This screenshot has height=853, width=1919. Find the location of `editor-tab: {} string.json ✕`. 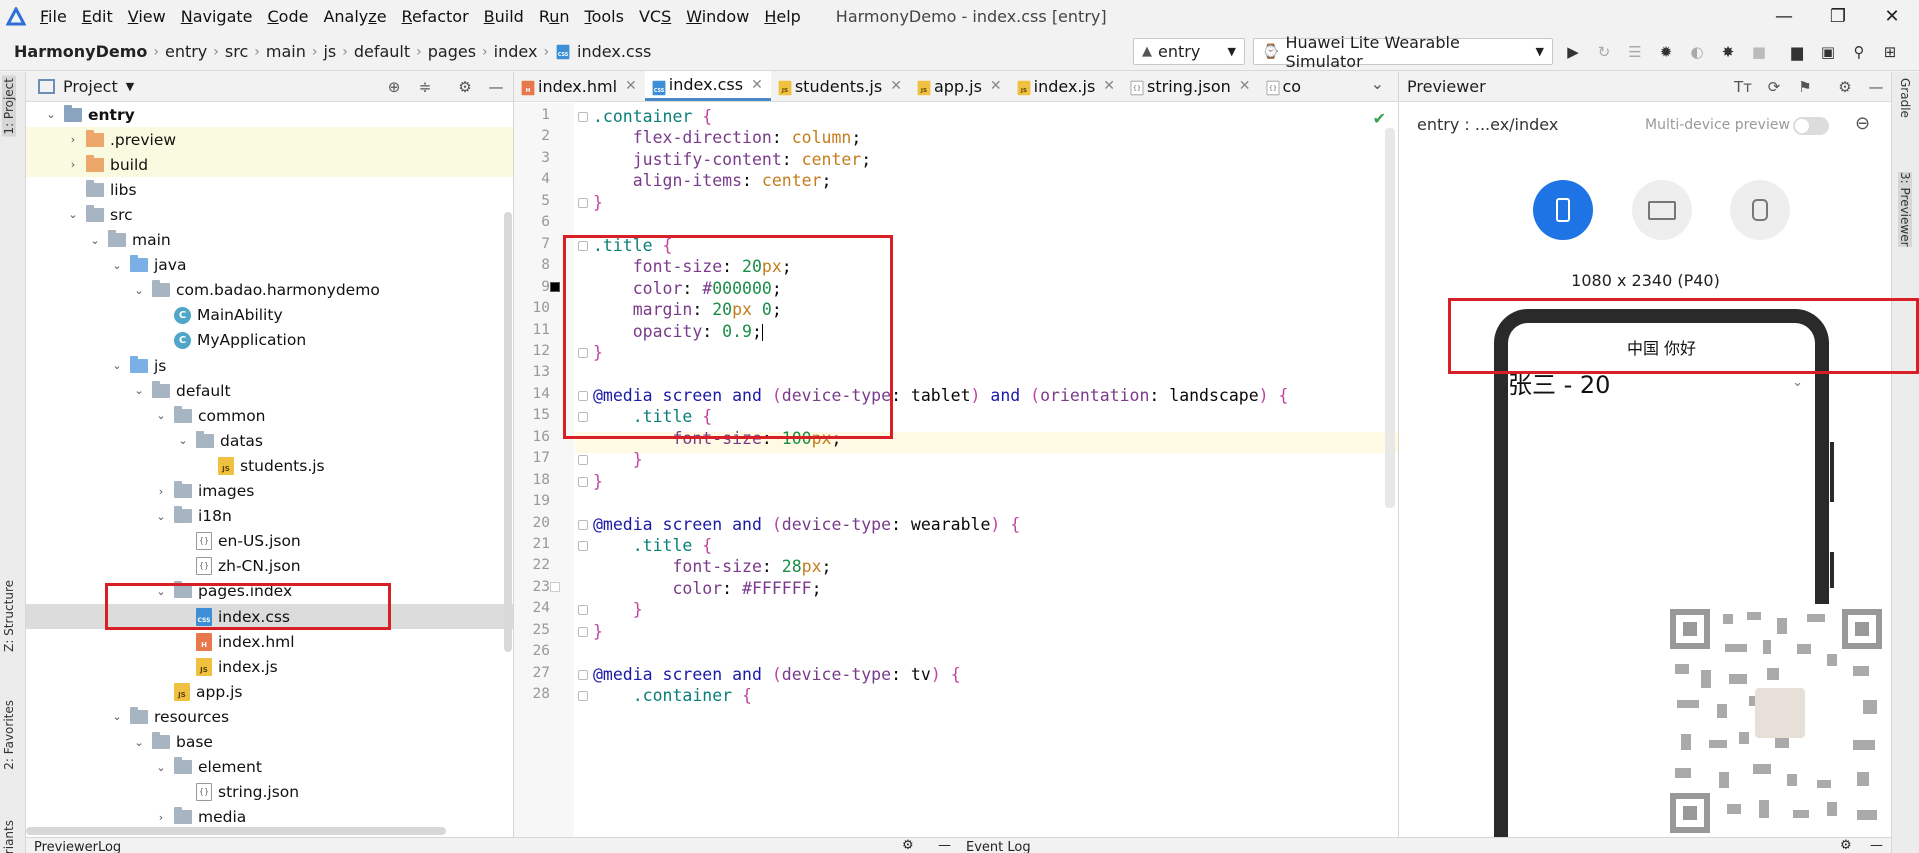

editor-tab: {} string.json ✕ is located at coordinates (1190, 86).